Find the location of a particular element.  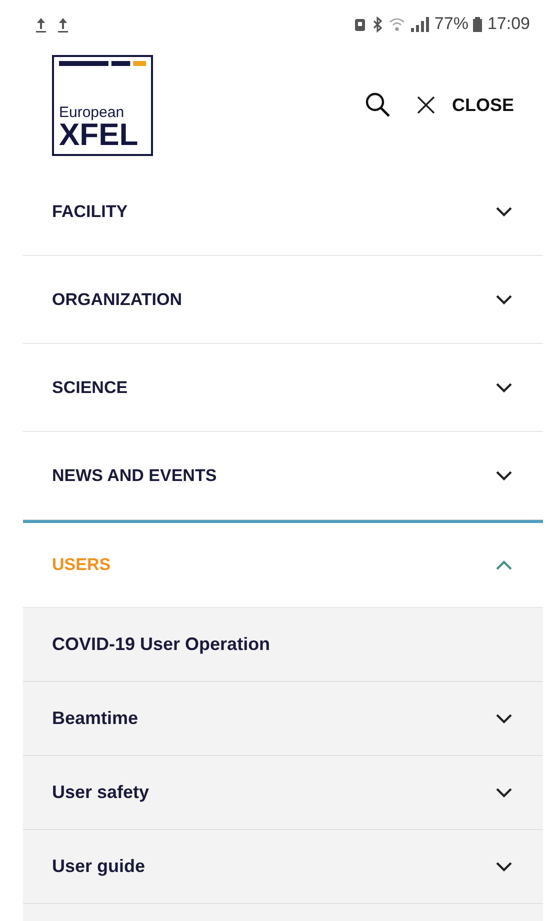

signal-icon is located at coordinates (420, 24).